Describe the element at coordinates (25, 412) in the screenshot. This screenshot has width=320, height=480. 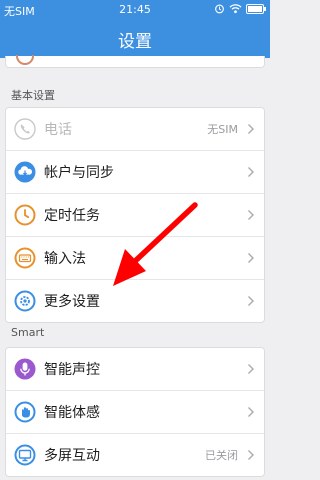
I see `hand-motion-icon` at that location.